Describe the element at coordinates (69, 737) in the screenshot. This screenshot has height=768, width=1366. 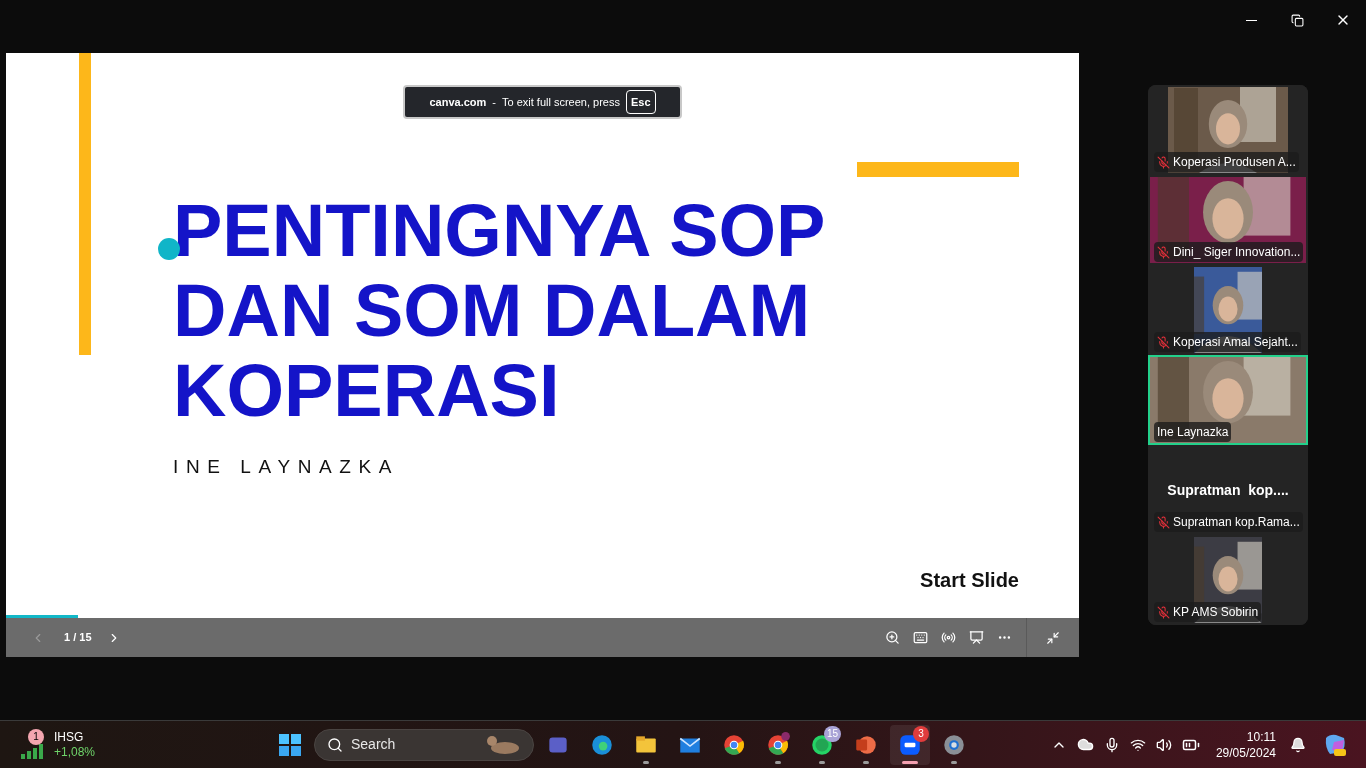
I see `widget-title: IHSG` at that location.